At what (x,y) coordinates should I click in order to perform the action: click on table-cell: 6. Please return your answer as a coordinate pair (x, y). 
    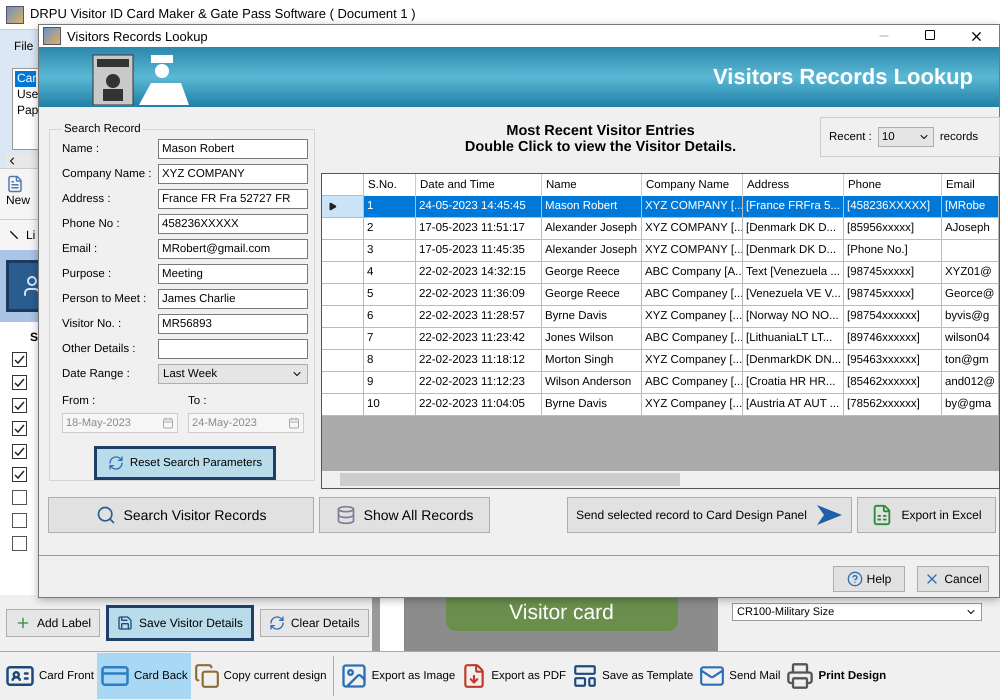
    Looking at the image, I should click on (390, 317).